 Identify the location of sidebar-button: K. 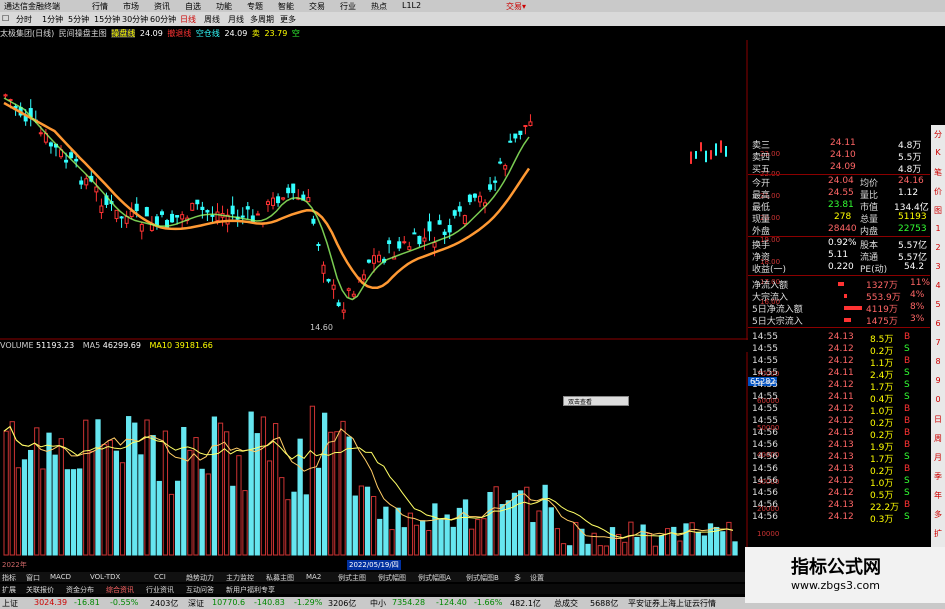
(938, 154).